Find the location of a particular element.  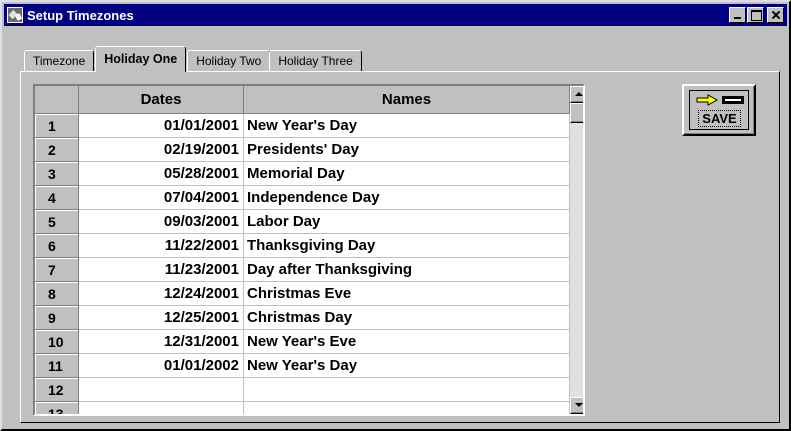

maximize-button is located at coordinates (755, 15).